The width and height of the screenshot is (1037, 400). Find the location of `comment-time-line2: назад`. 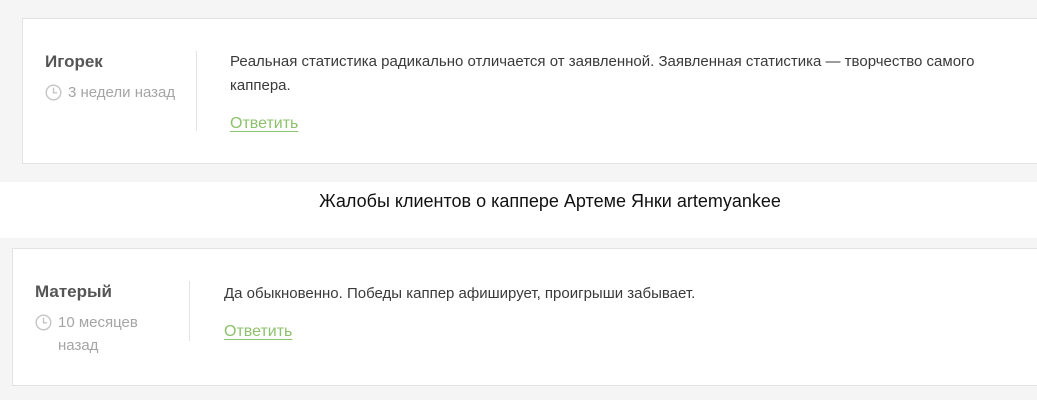

comment-time-line2: назад is located at coordinates (78, 345).